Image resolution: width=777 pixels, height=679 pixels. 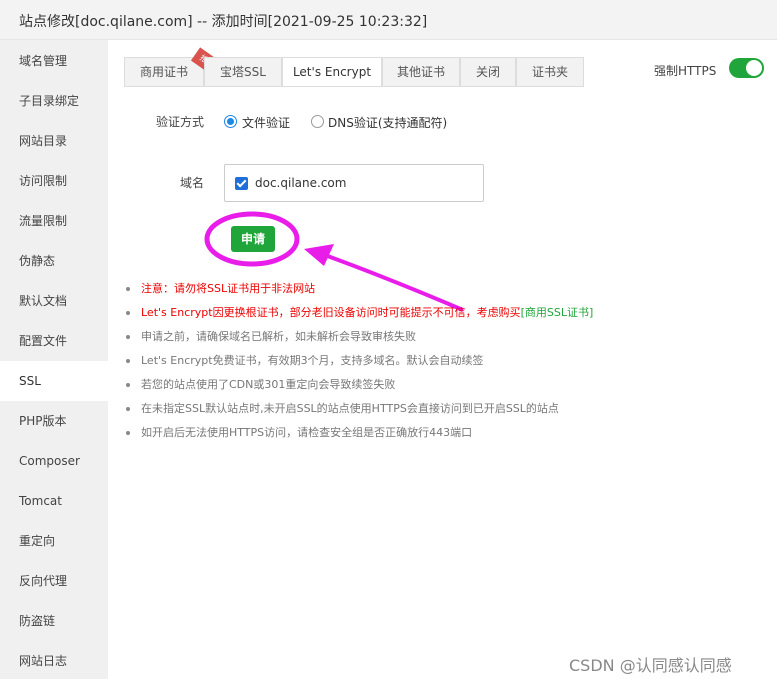 What do you see at coordinates (444, 293) in the screenshot?
I see `note-item: 注意：请勿将SSL证书用于非法网站` at bounding box center [444, 293].